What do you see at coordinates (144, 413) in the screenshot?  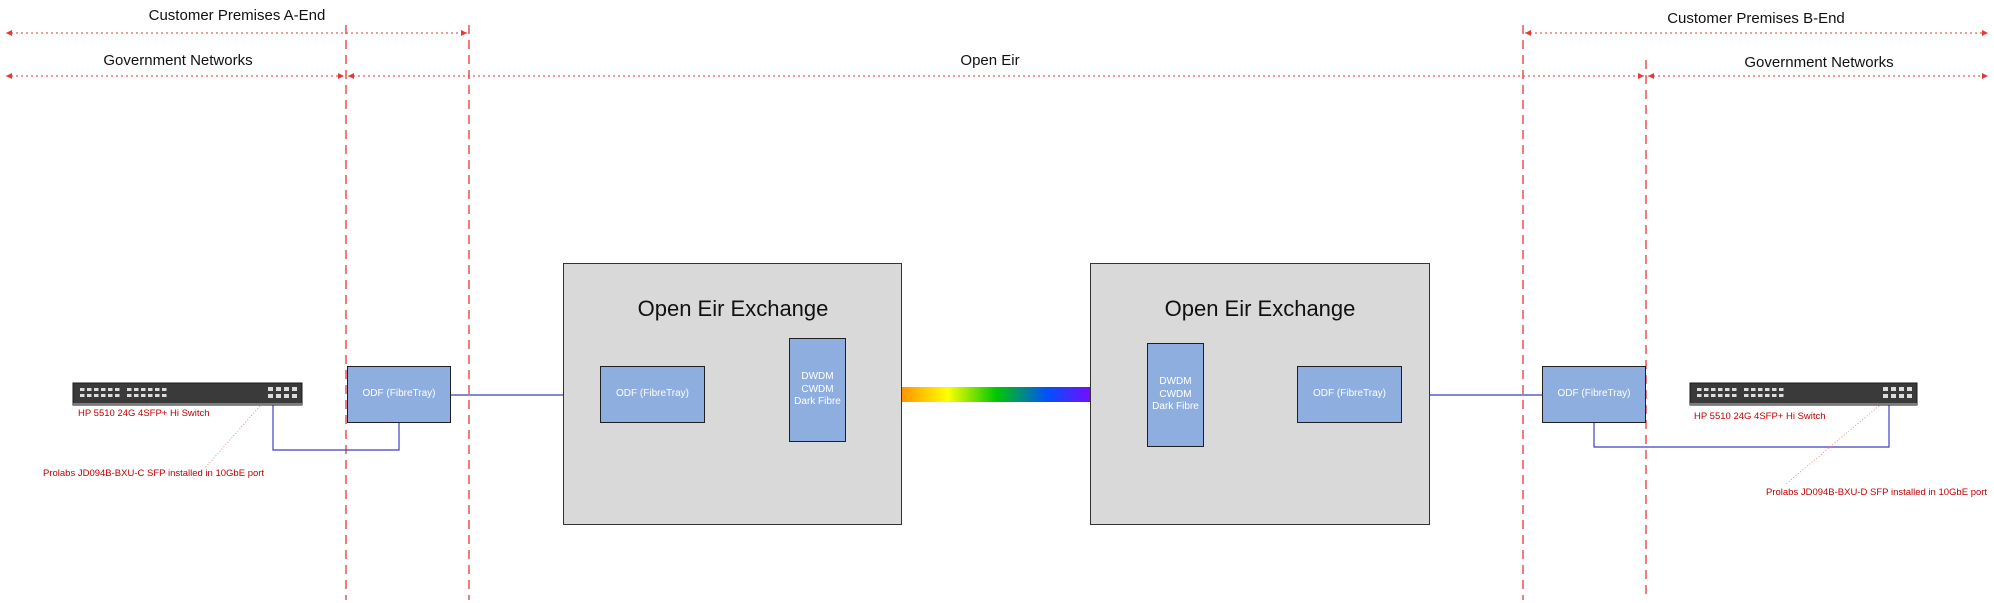 I see `switch-label-left: HP 5510 24G 4SFP+ Hi Switch` at bounding box center [144, 413].